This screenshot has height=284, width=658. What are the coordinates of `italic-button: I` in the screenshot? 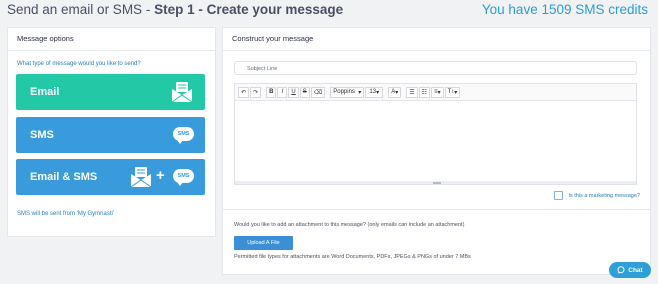 It's located at (282, 92).